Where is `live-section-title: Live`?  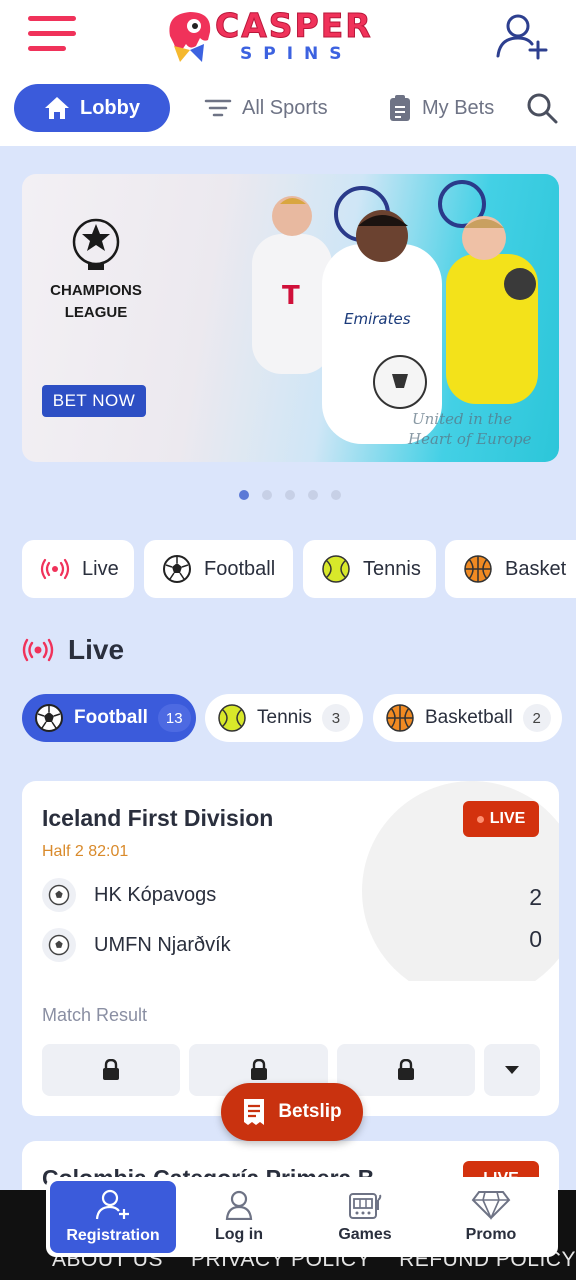
live-section-title: Live is located at coordinates (73, 650).